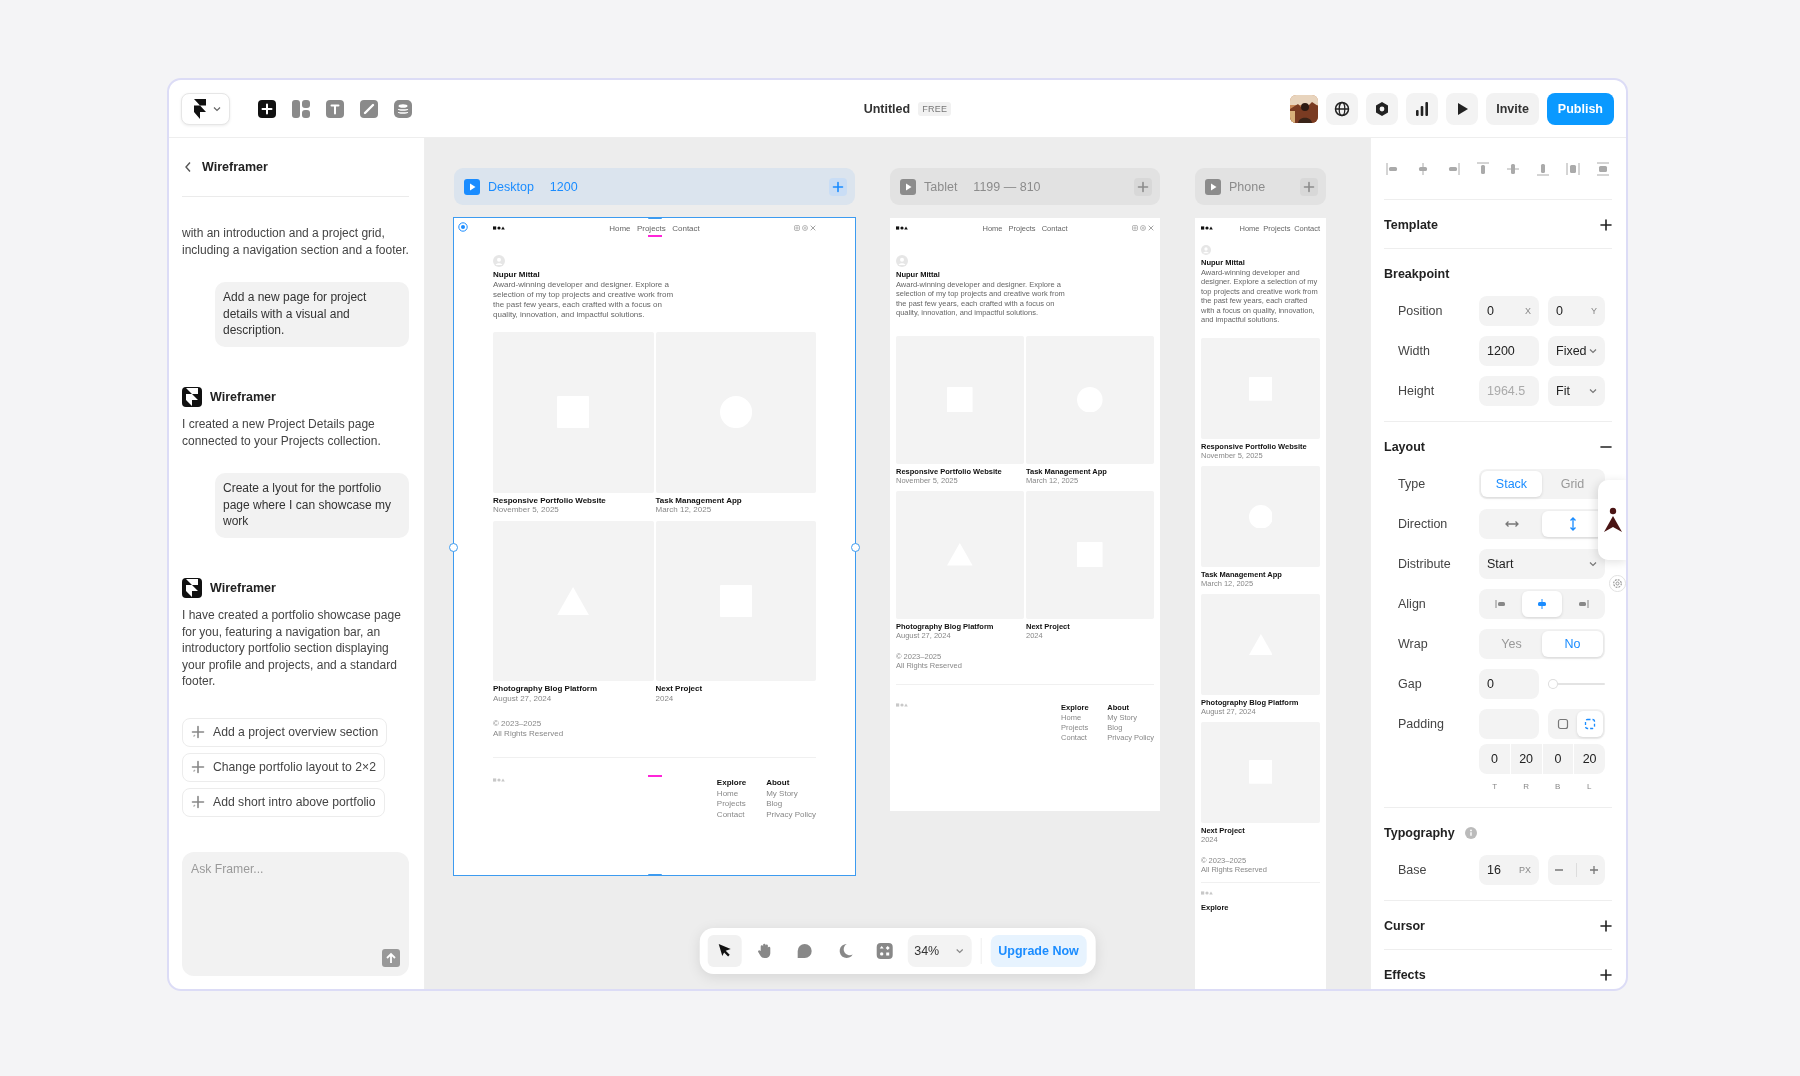 The image size is (1800, 1076). I want to click on breakpoint-size: 1200, so click(563, 186).